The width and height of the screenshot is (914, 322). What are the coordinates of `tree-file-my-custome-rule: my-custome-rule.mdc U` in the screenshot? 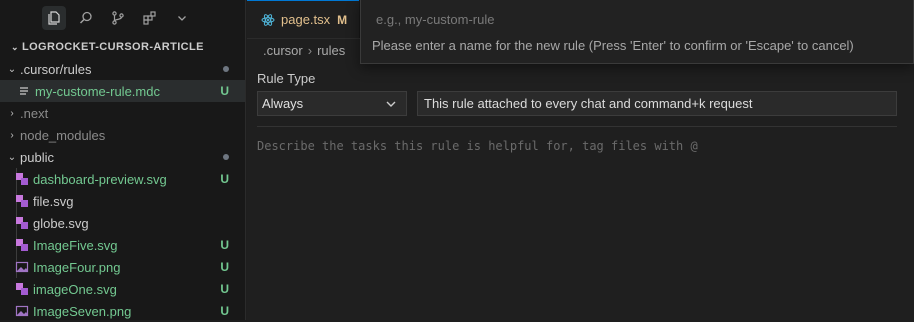 It's located at (122, 91).